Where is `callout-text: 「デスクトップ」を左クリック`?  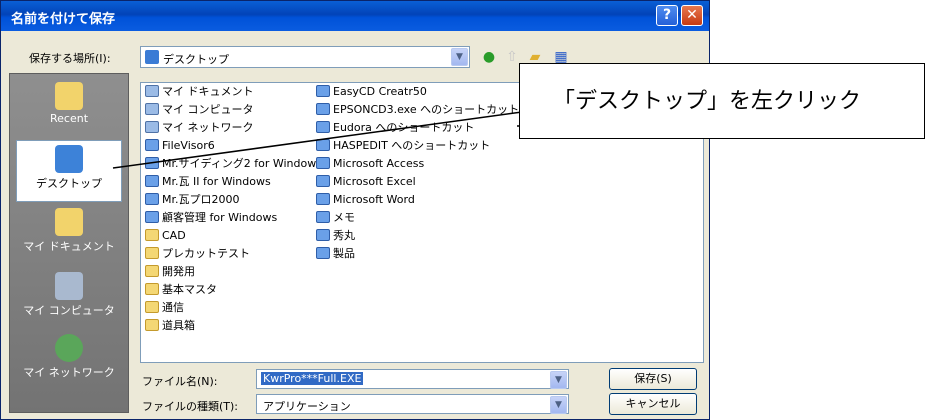 callout-text: 「デスクトップ」を左クリック is located at coordinates (707, 101).